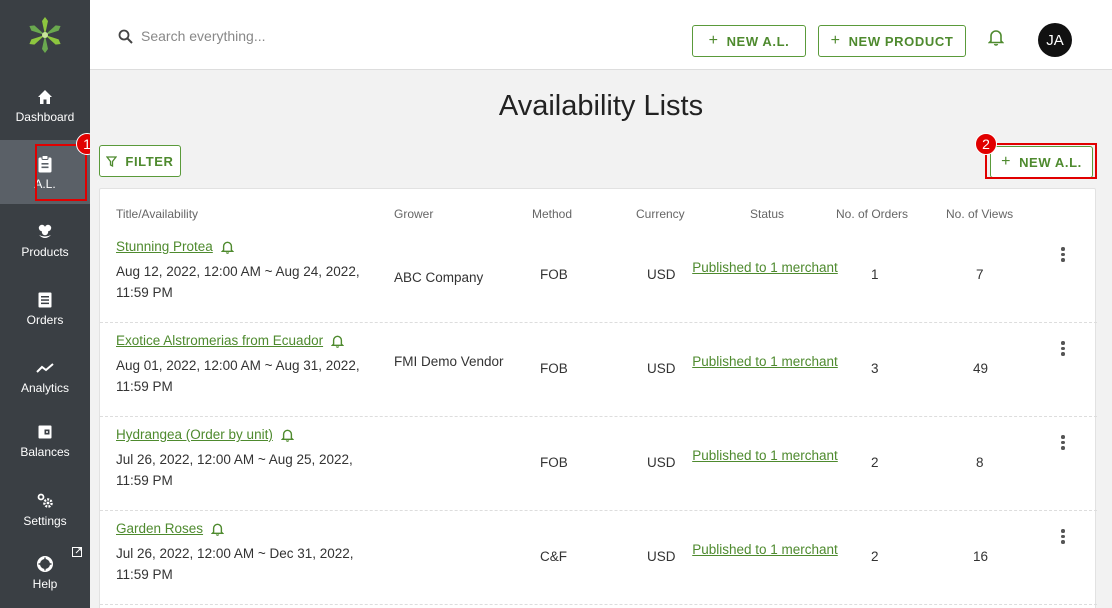  Describe the element at coordinates (45, 319) in the screenshot. I see `sidebar-item-label: Orders` at that location.